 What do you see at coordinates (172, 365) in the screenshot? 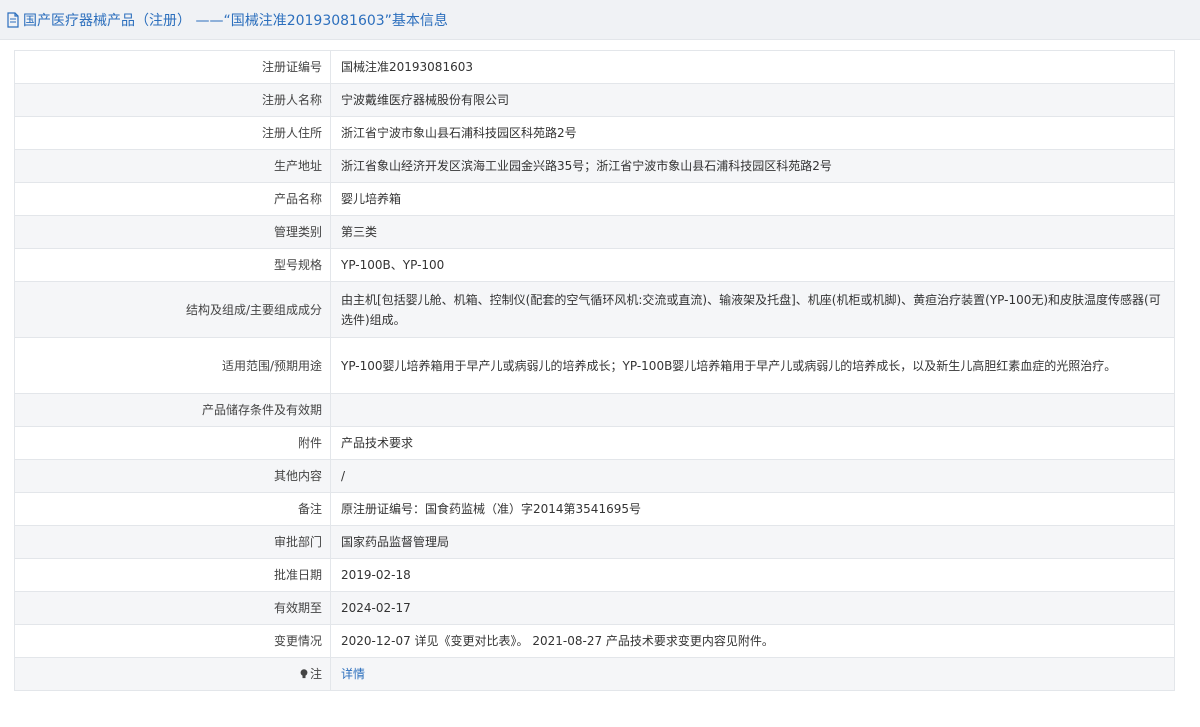
I see `row-label: 适用范围/预期用途` at bounding box center [172, 365].